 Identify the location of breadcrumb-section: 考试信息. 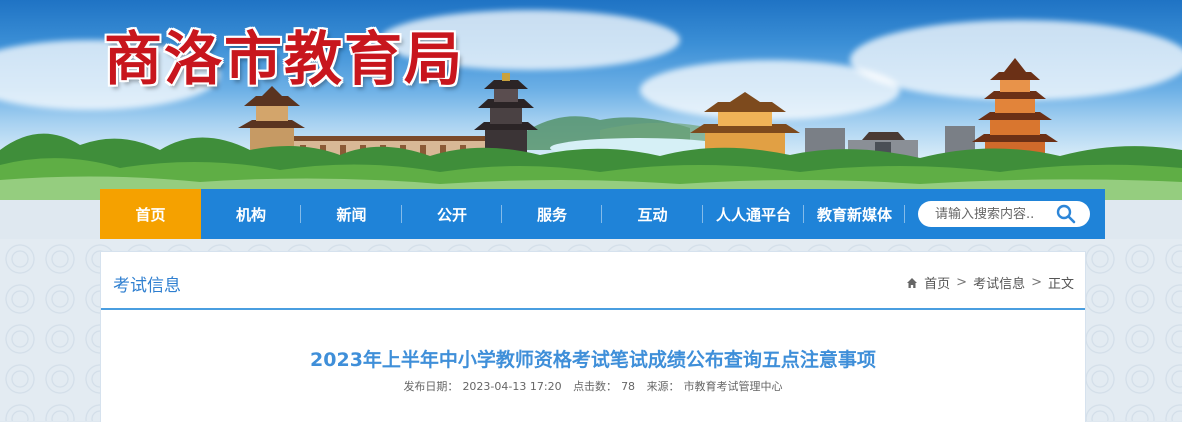
(999, 282).